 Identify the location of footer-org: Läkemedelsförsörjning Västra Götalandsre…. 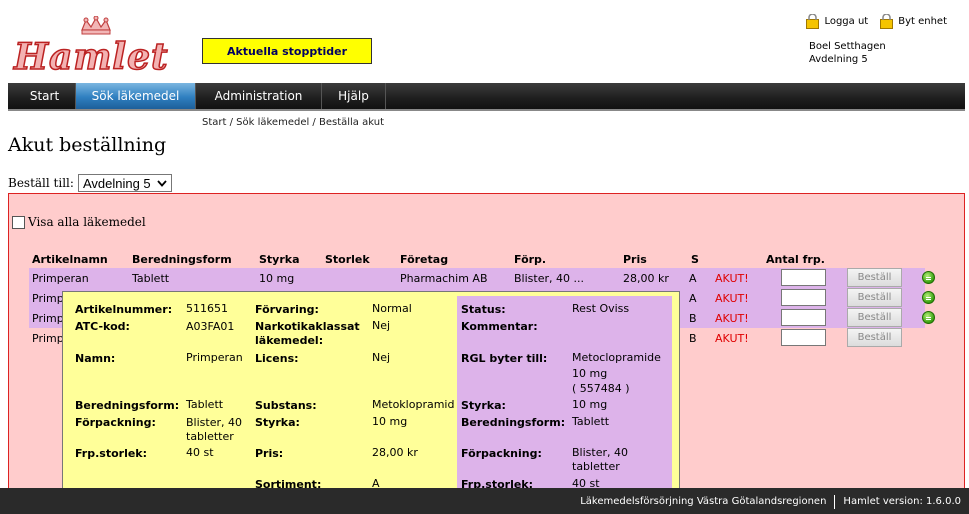
(703, 501).